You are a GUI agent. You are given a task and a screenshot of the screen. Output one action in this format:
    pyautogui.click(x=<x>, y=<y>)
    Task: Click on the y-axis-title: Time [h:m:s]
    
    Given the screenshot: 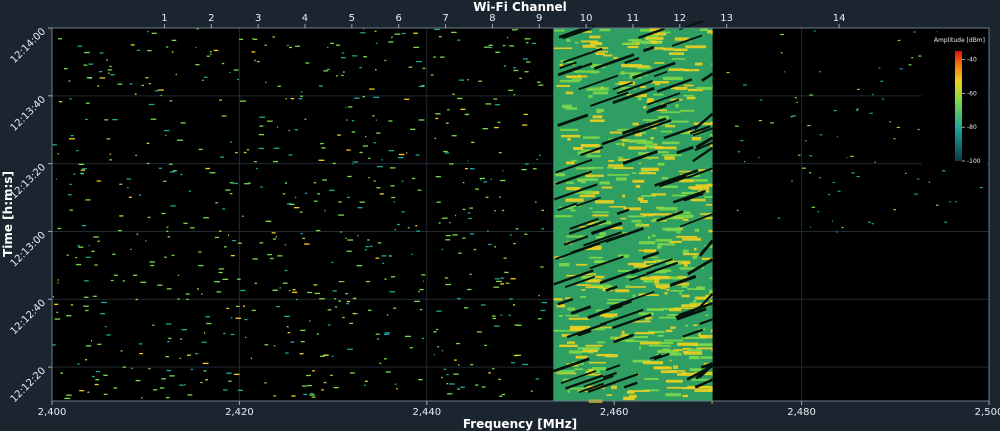 What is the action you would take?
    pyautogui.click(x=8, y=214)
    